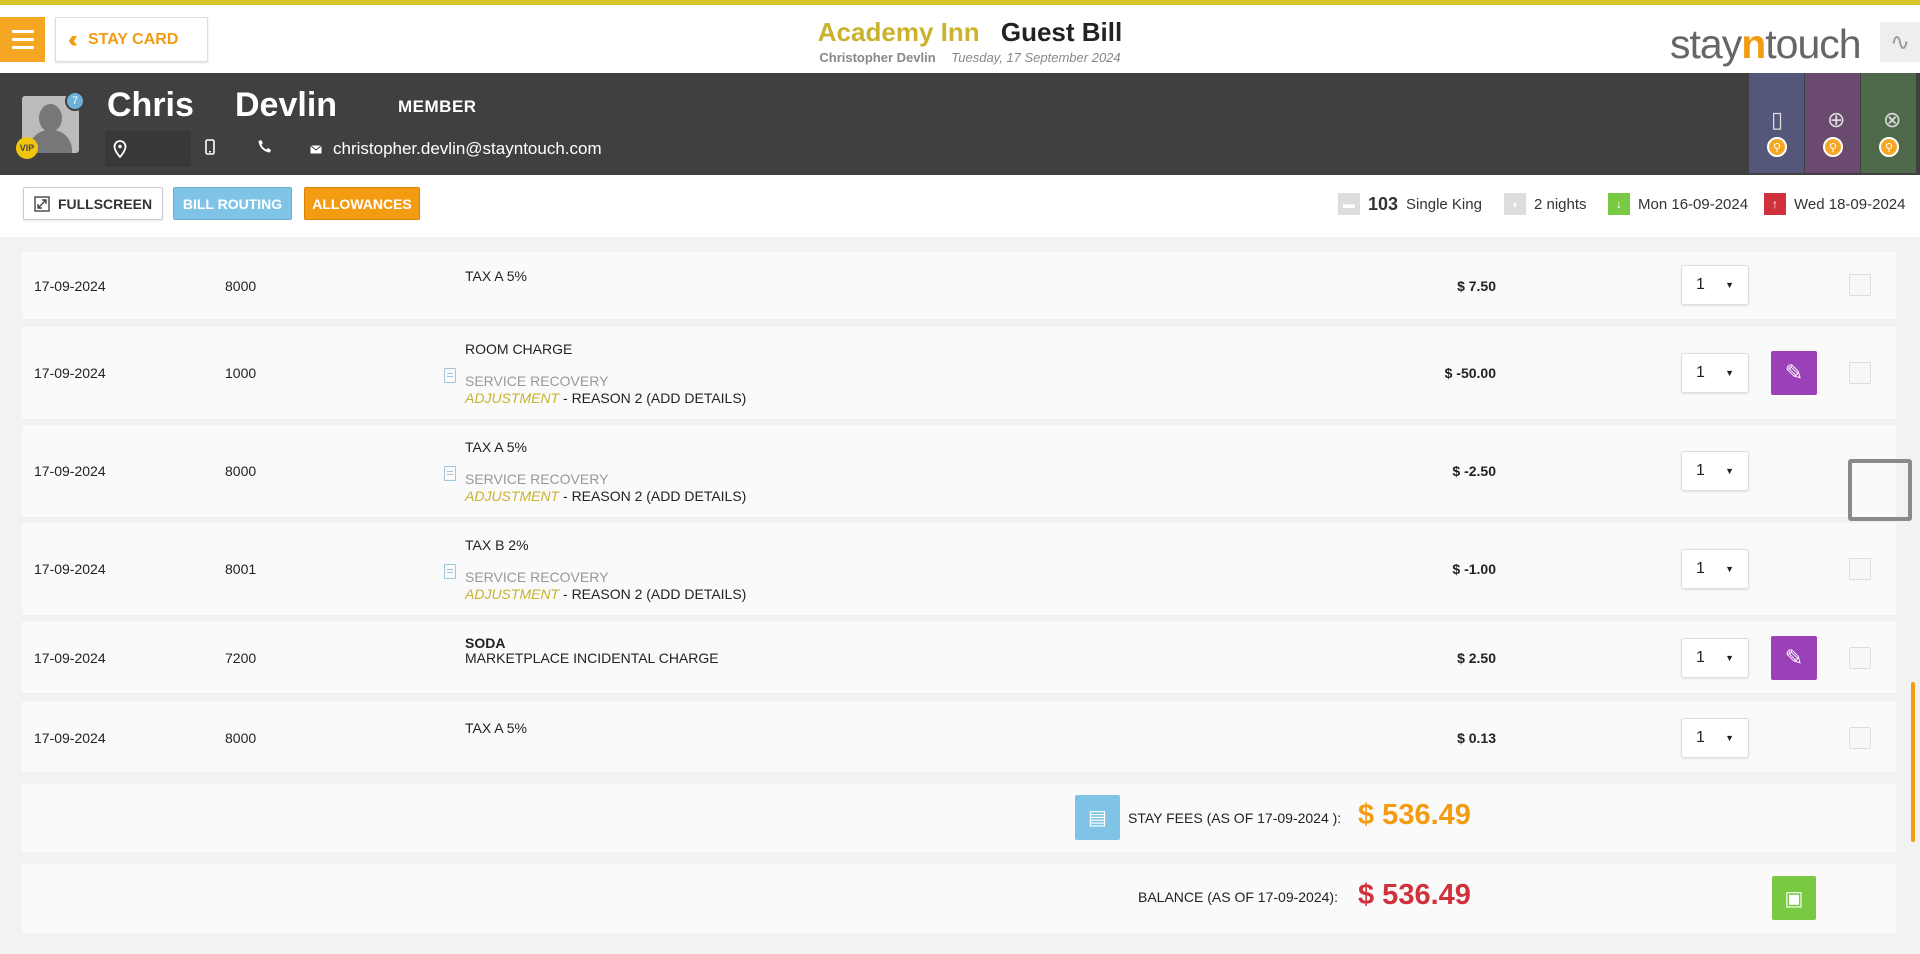 The height and width of the screenshot is (954, 1920). What do you see at coordinates (265, 148) in the screenshot?
I see `telephone-icon` at bounding box center [265, 148].